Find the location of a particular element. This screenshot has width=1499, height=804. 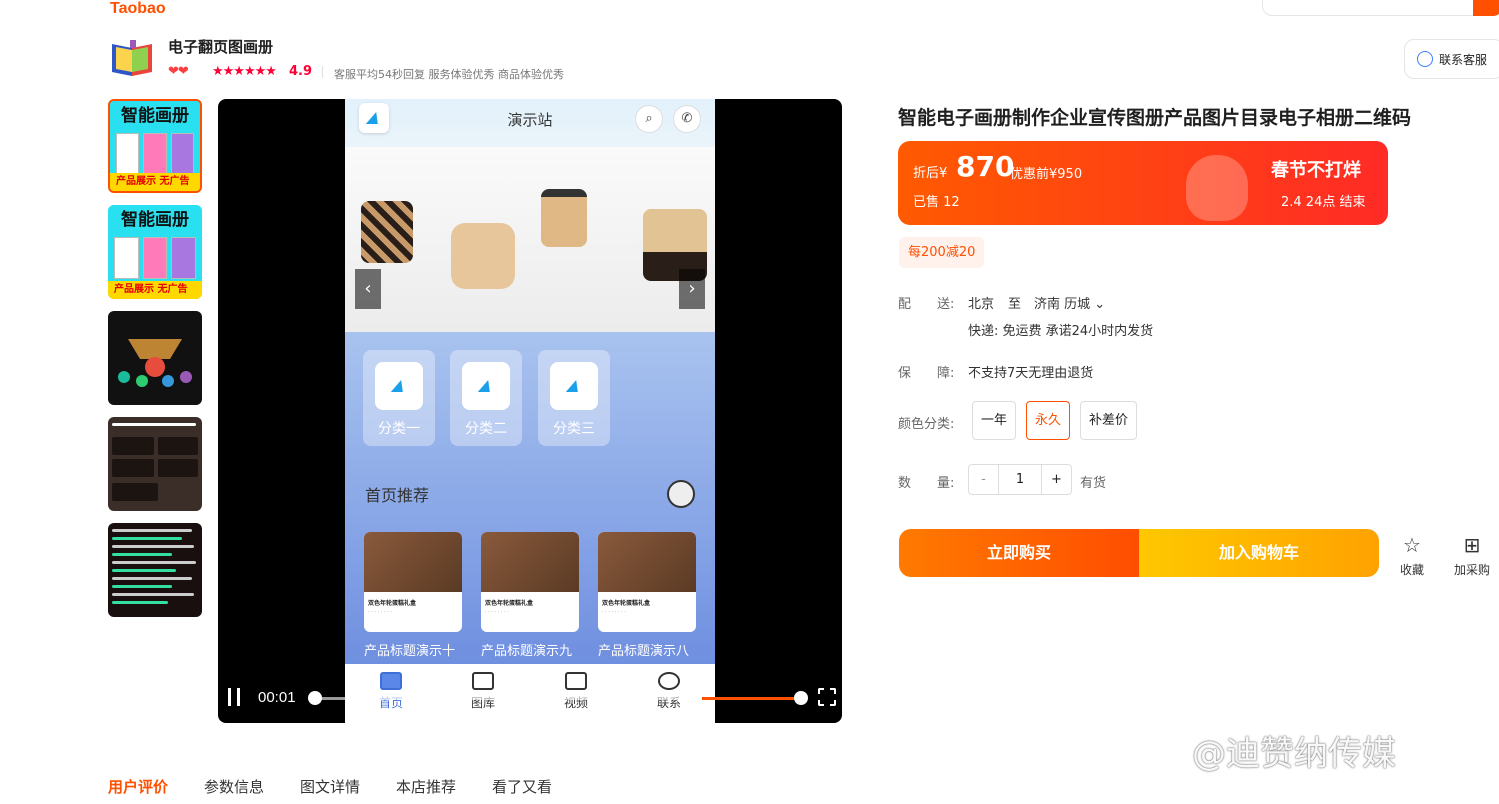

quantity-input: 1 is located at coordinates (1020, 479).